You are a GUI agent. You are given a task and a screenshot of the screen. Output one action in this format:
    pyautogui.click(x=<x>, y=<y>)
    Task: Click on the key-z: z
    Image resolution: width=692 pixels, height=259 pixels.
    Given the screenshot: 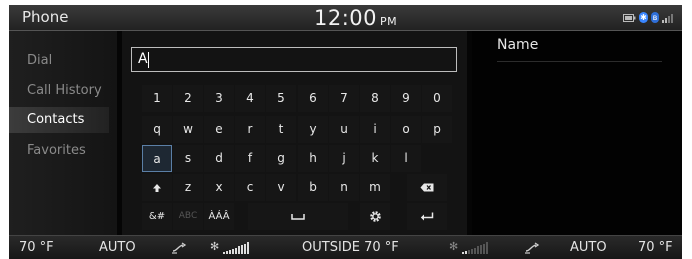 What is the action you would take?
    pyautogui.click(x=188, y=187)
    